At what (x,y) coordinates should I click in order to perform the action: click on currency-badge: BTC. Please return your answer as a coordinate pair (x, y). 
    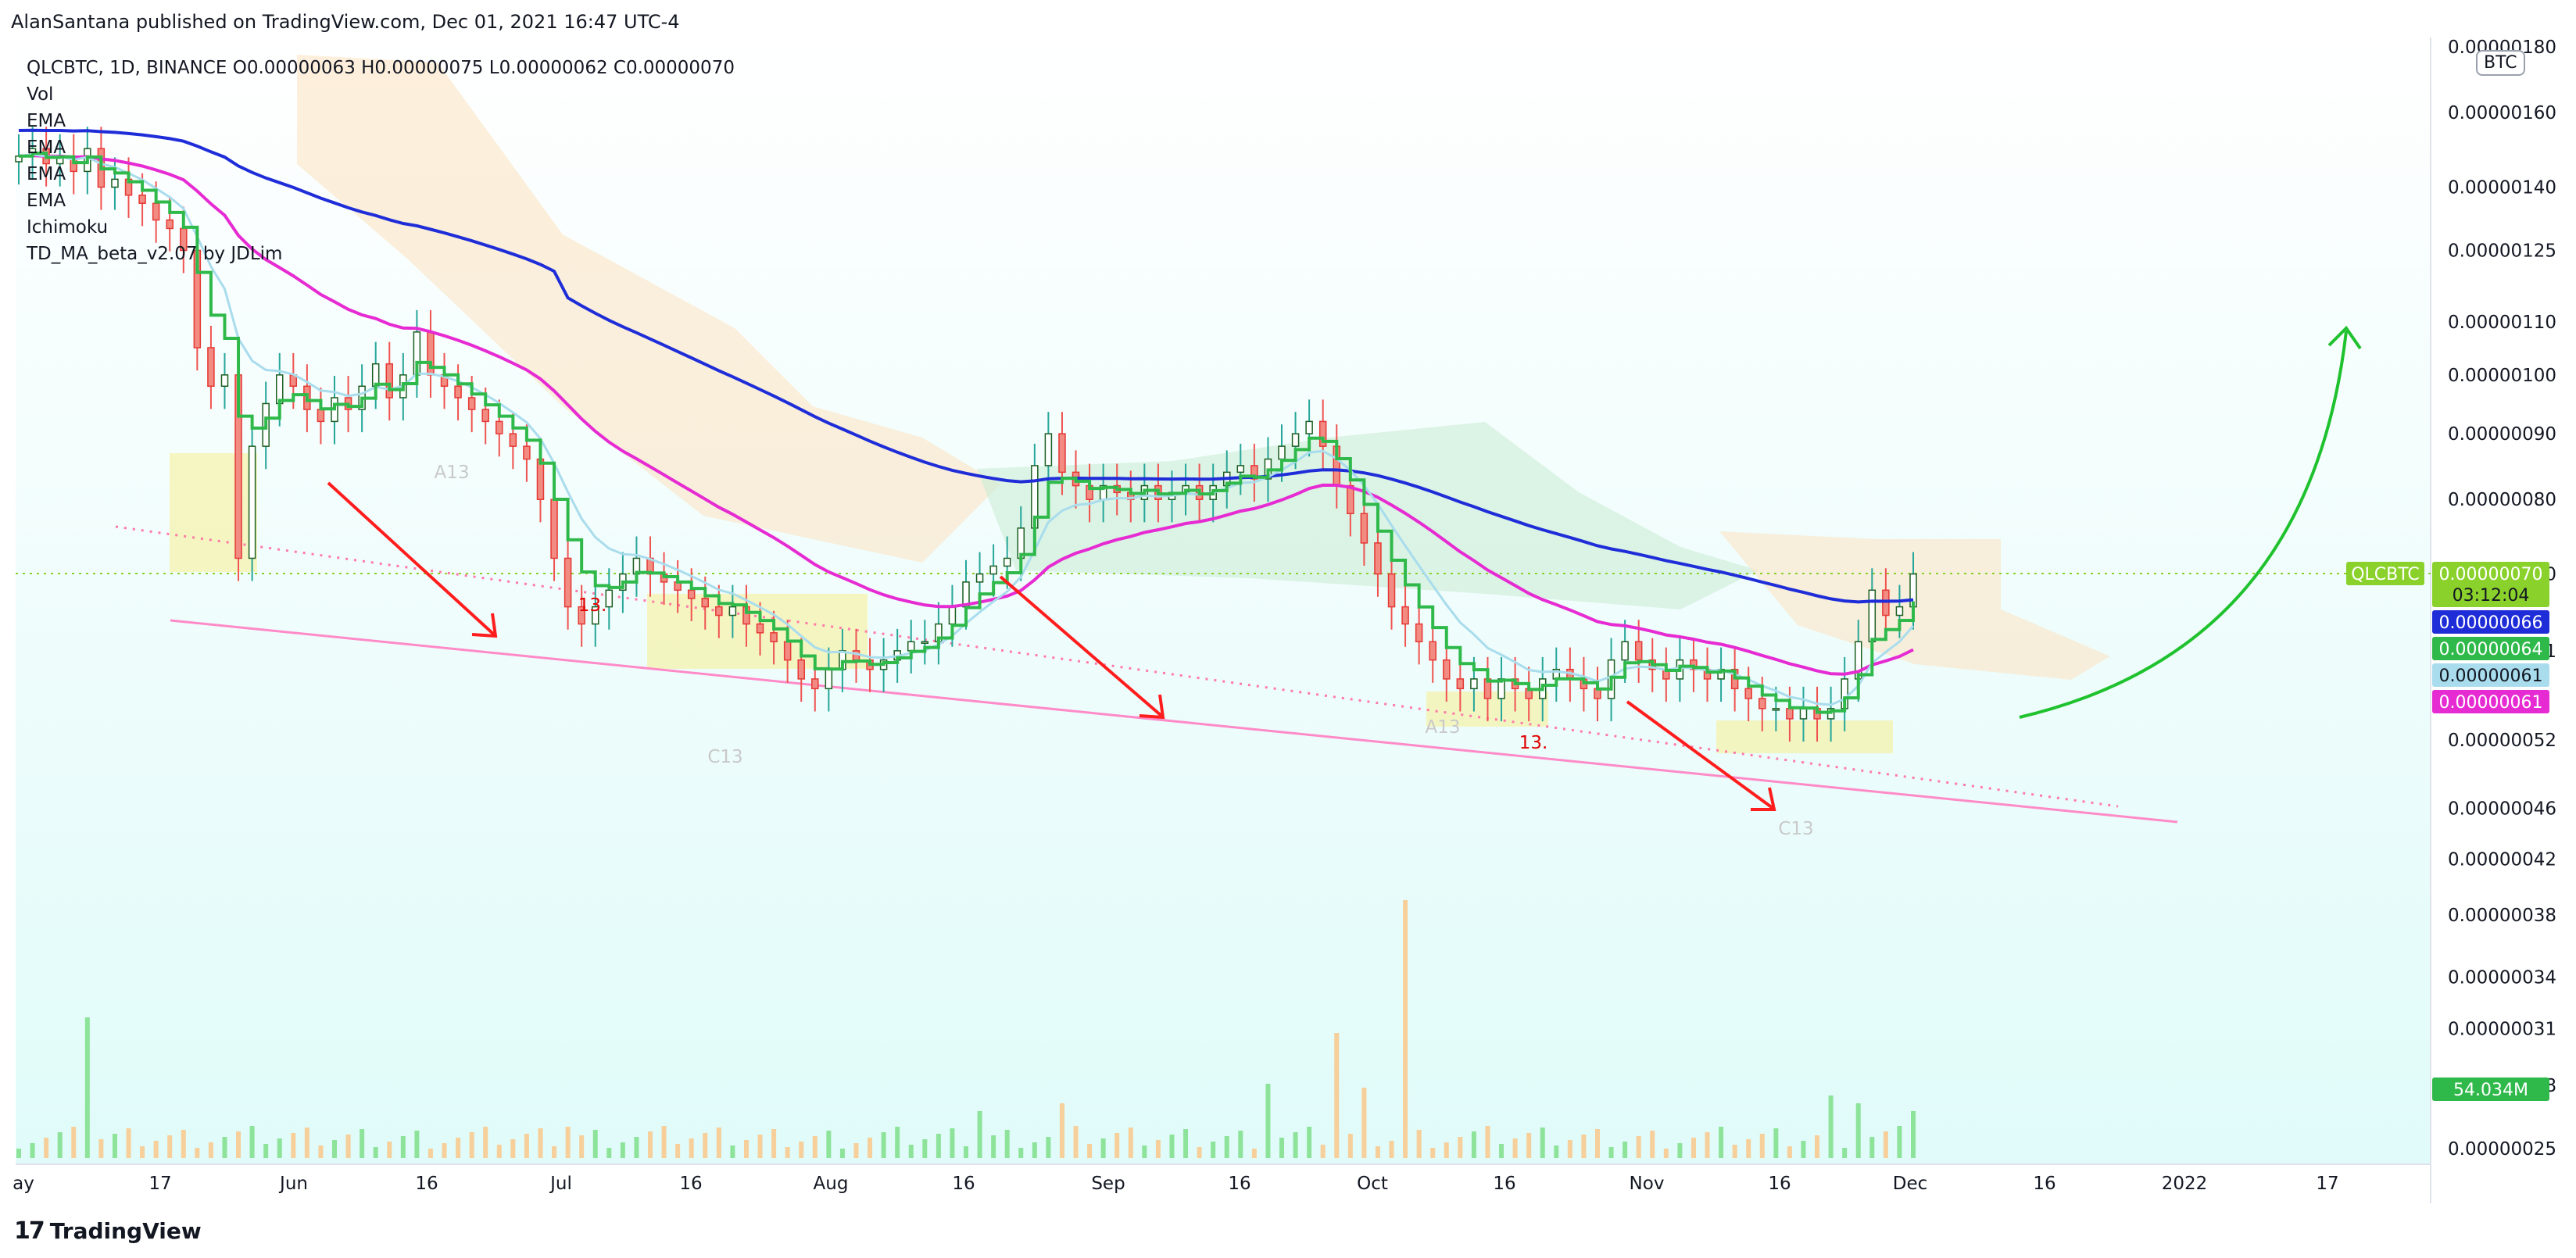
    Looking at the image, I should click on (2500, 63).